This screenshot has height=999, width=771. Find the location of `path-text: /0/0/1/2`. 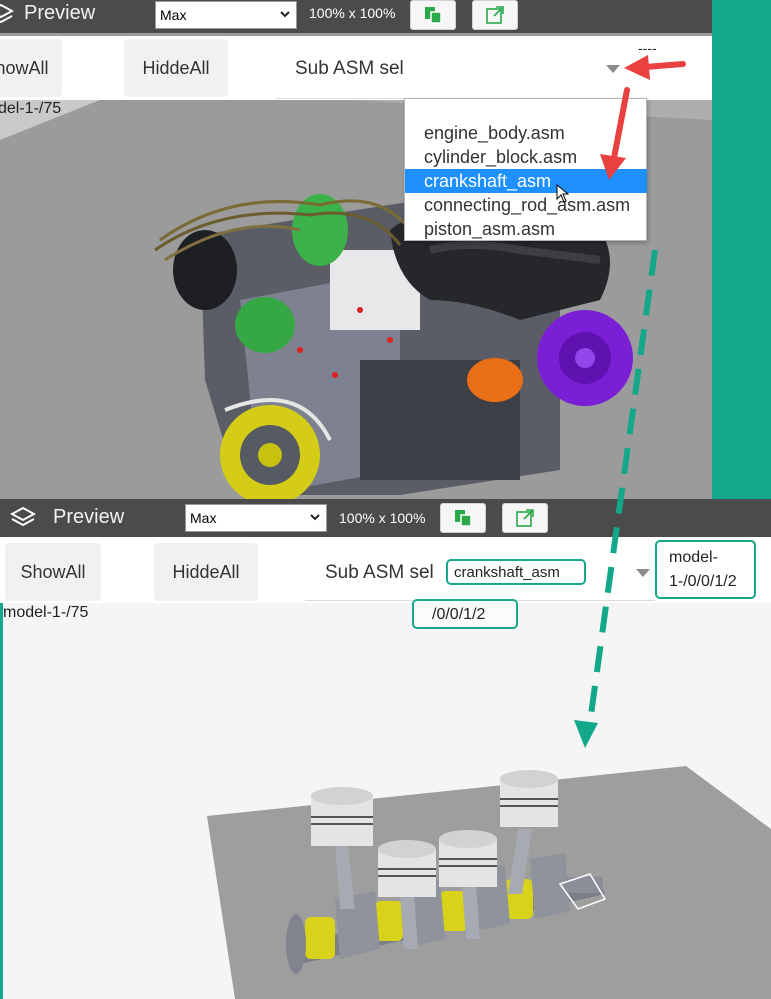

path-text: /0/0/1/2 is located at coordinates (459, 614).